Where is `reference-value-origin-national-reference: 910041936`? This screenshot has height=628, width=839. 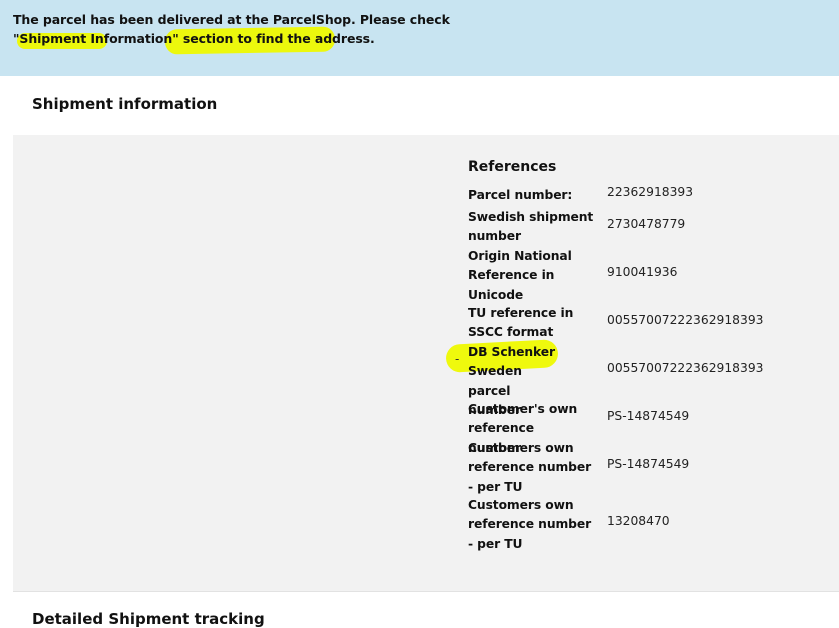
reference-value-origin-national-reference: 910041936 is located at coordinates (642, 272).